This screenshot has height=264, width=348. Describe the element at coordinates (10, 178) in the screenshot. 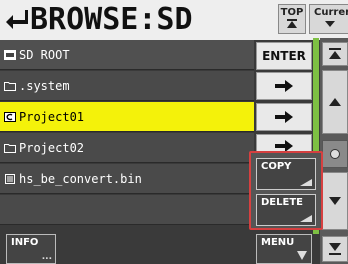

I see `file-icon` at that location.